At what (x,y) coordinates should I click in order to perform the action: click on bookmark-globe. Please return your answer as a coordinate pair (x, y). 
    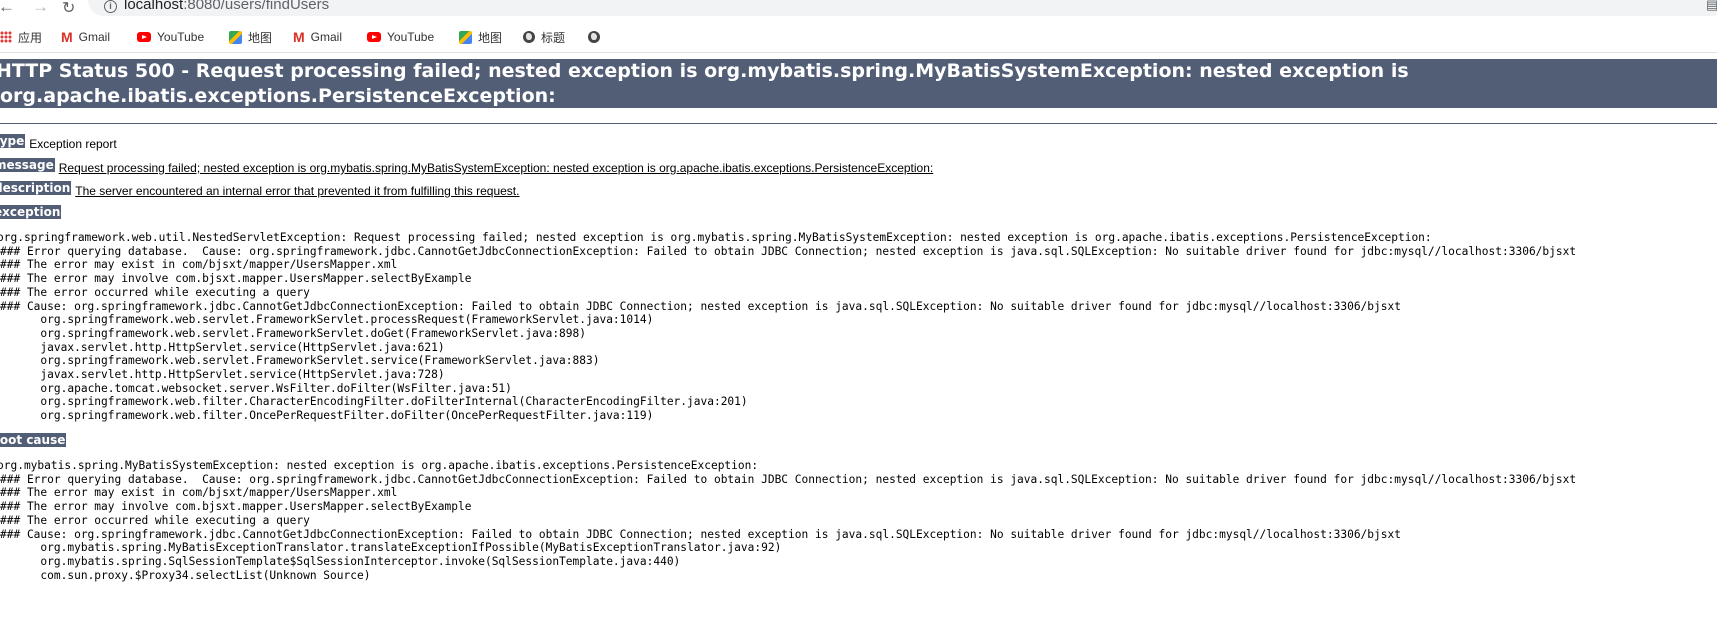
    Looking at the image, I should click on (597, 37).